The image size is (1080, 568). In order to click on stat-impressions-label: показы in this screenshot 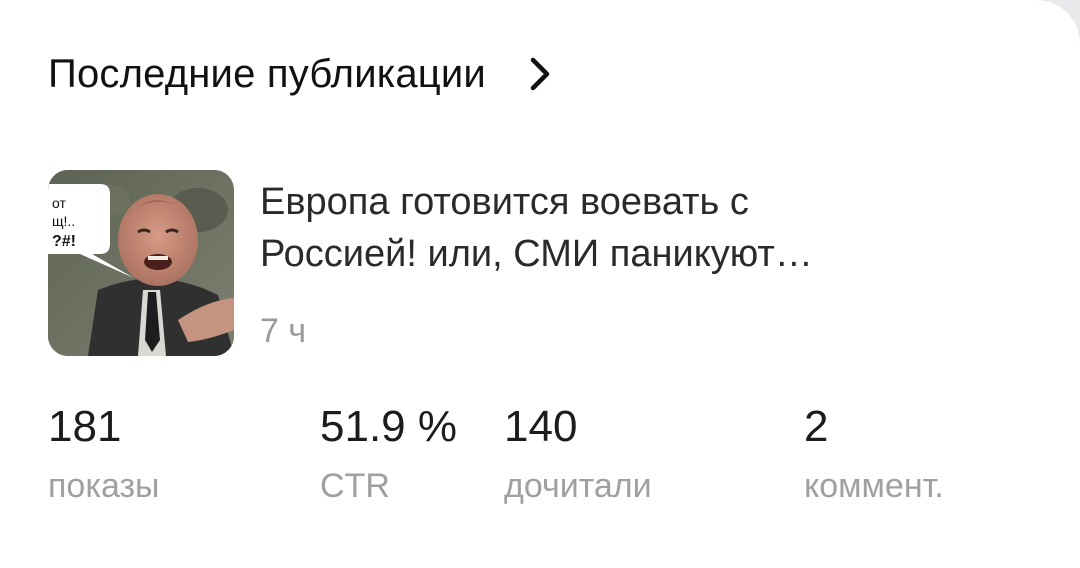, I will do `click(104, 486)`.